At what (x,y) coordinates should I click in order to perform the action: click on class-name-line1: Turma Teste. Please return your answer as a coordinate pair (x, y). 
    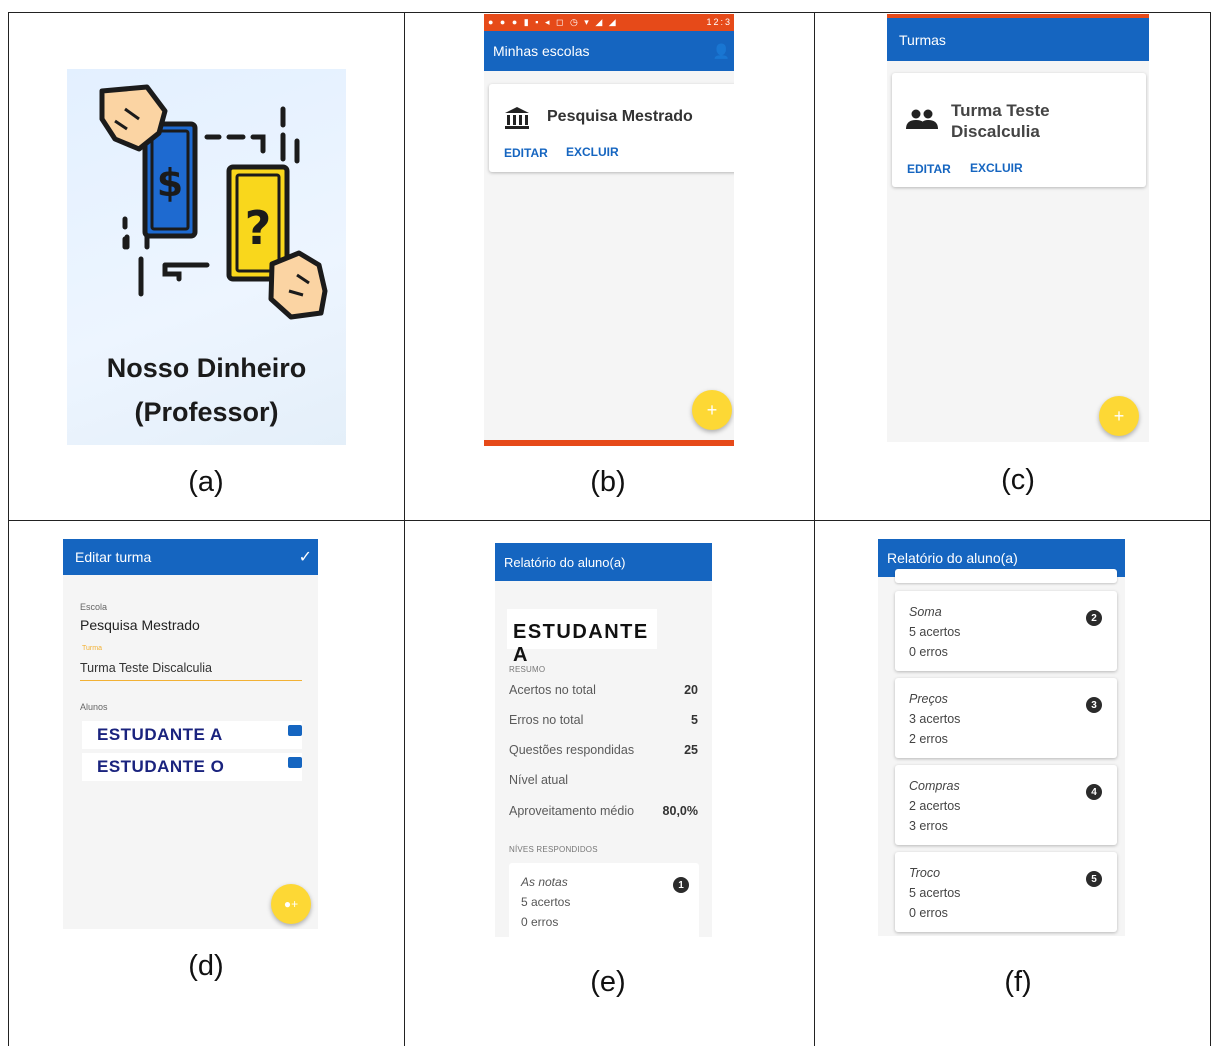
    Looking at the image, I should click on (1000, 110).